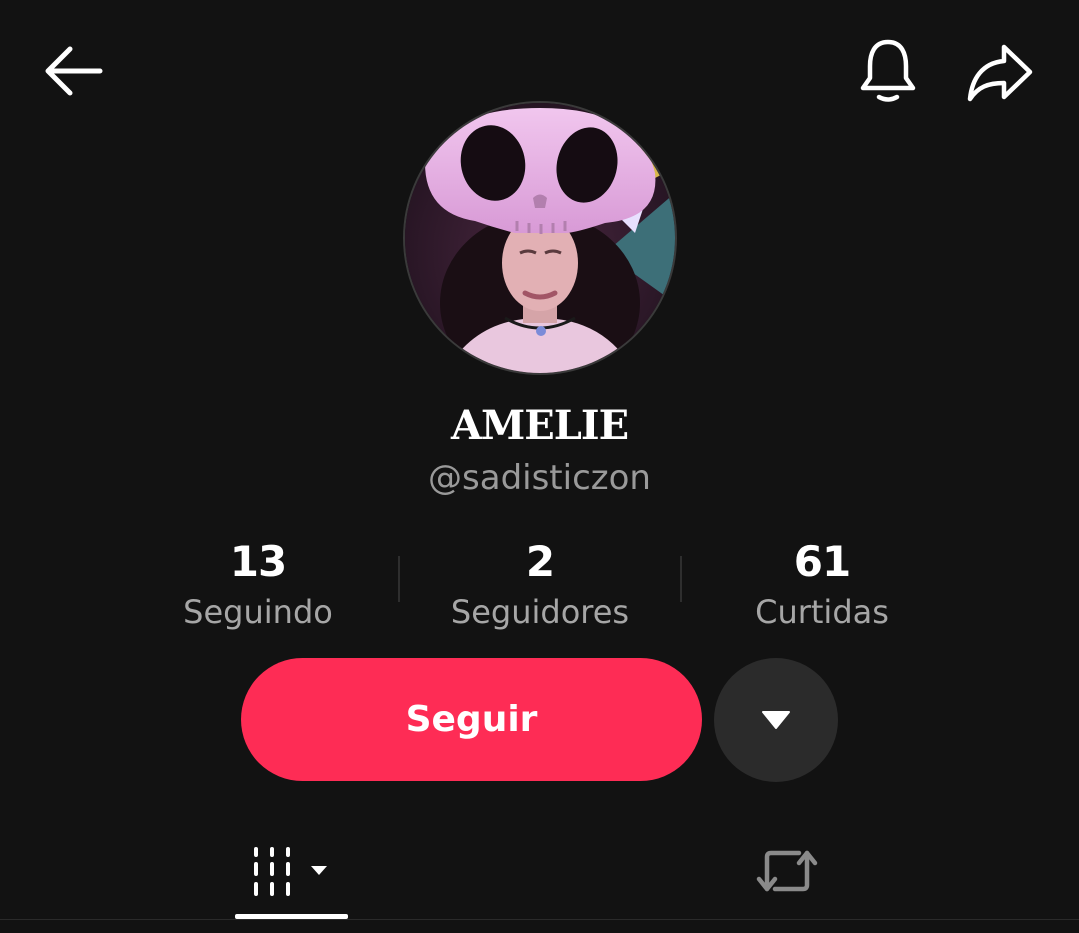 The width and height of the screenshot is (1079, 933). I want to click on follow-button: Seguir, so click(471, 719).